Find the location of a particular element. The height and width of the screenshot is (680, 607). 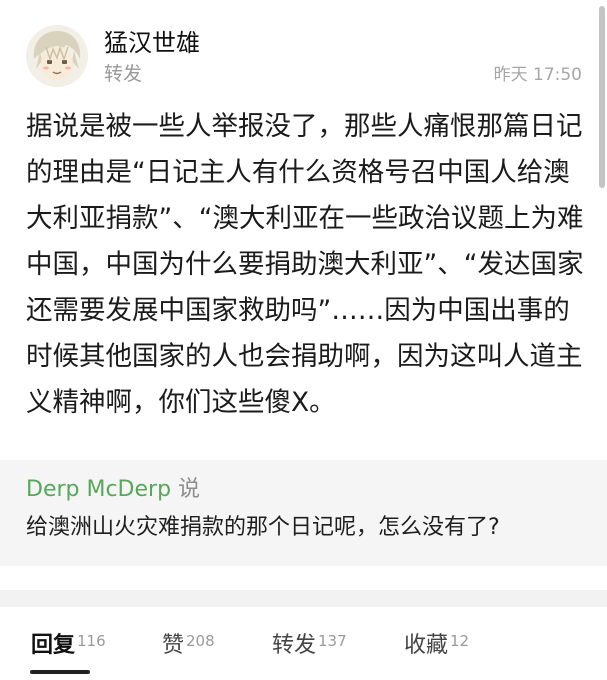

author-name: 猛汉世雄 is located at coordinates (152, 43).